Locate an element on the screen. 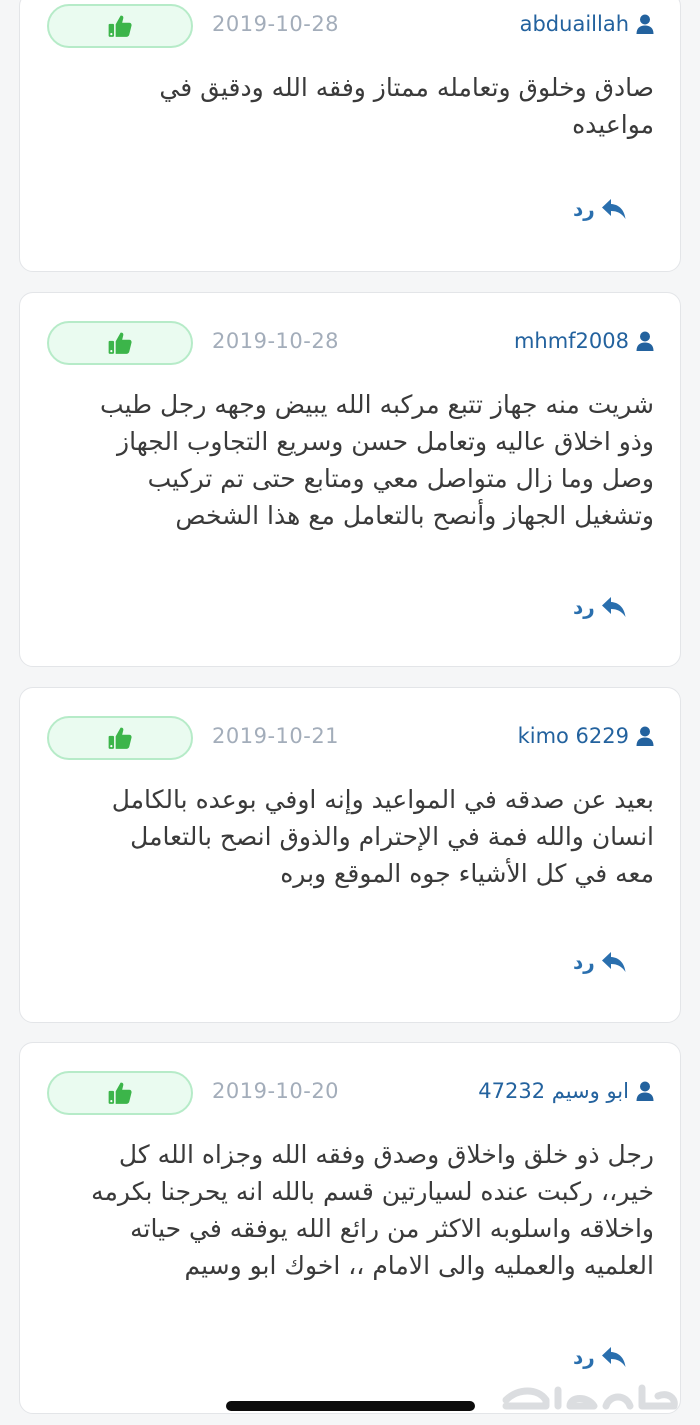 The height and width of the screenshot is (1425, 700). review-user: kimo 6229 is located at coordinates (586, 736).